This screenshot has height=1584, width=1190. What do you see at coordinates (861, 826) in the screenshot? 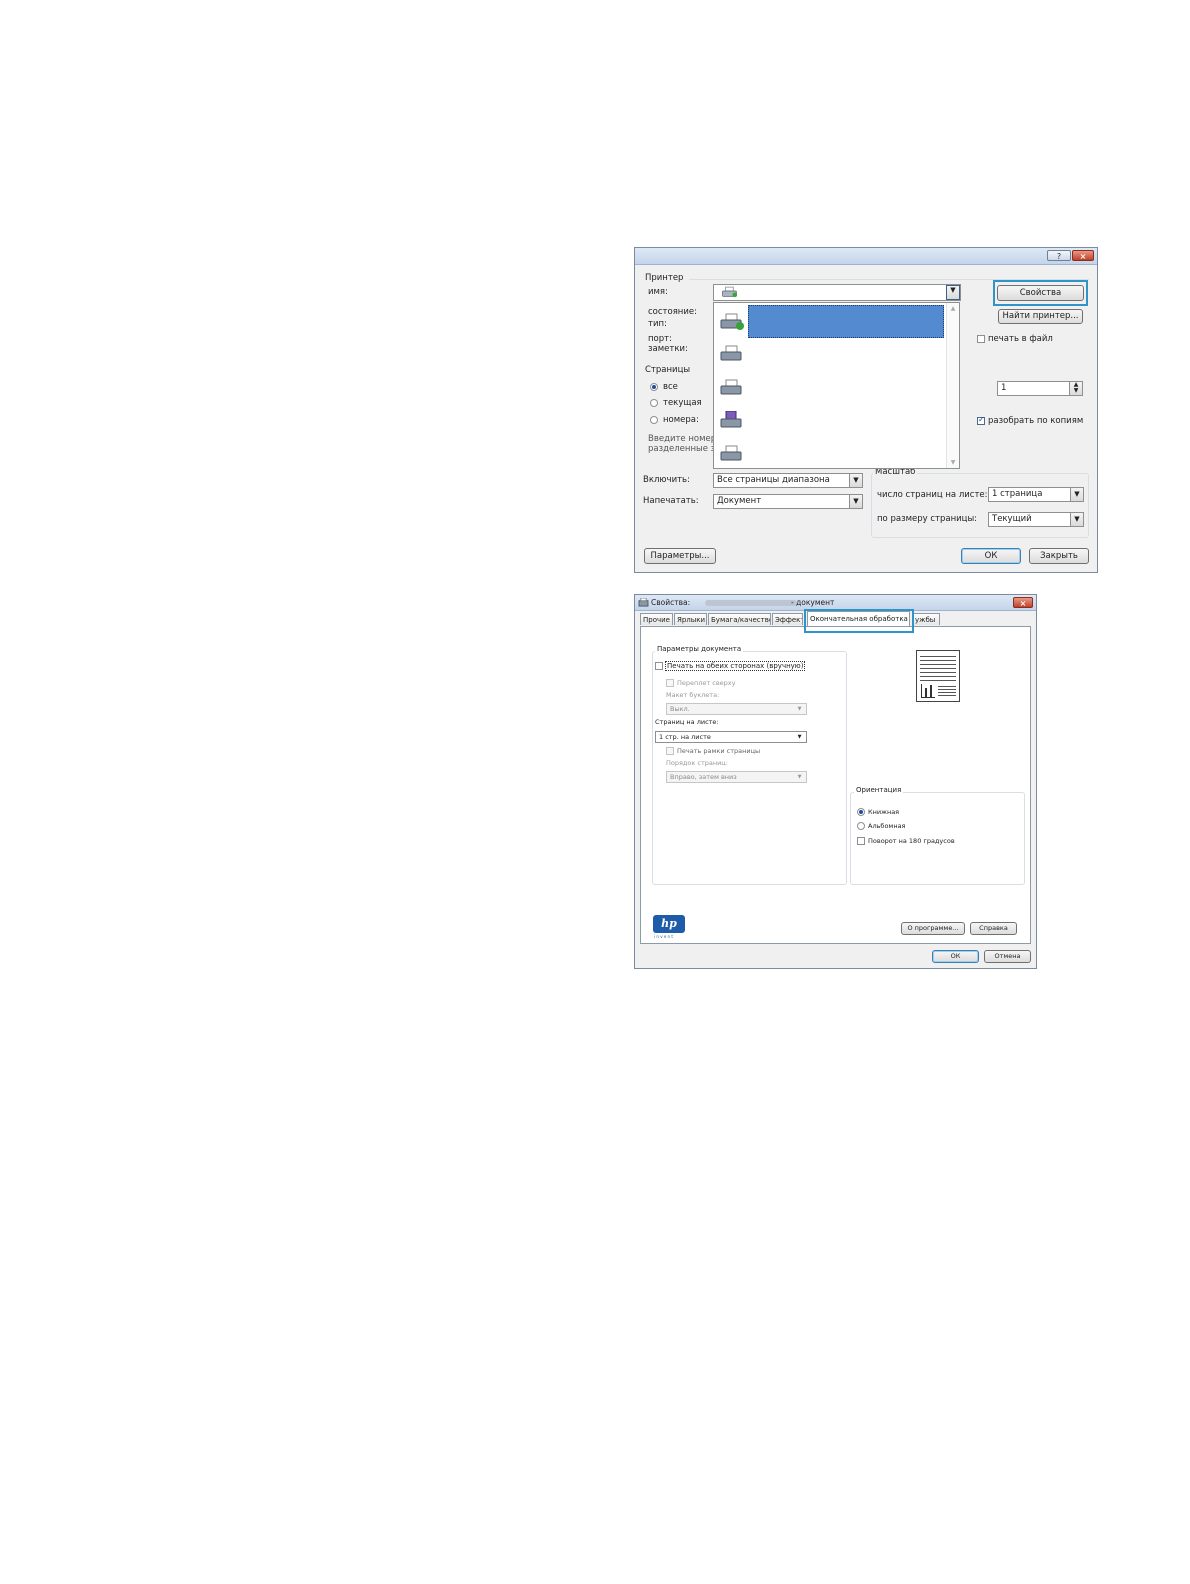
I see `landscape-radio` at bounding box center [861, 826].